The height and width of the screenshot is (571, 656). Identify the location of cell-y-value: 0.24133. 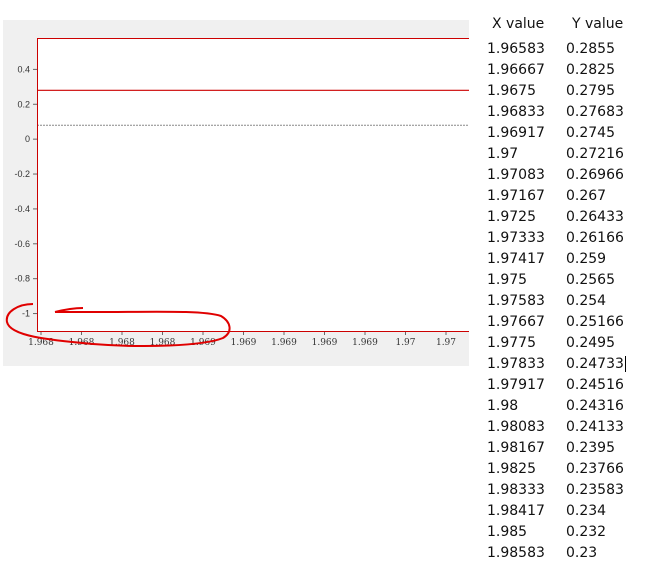
(606, 427).